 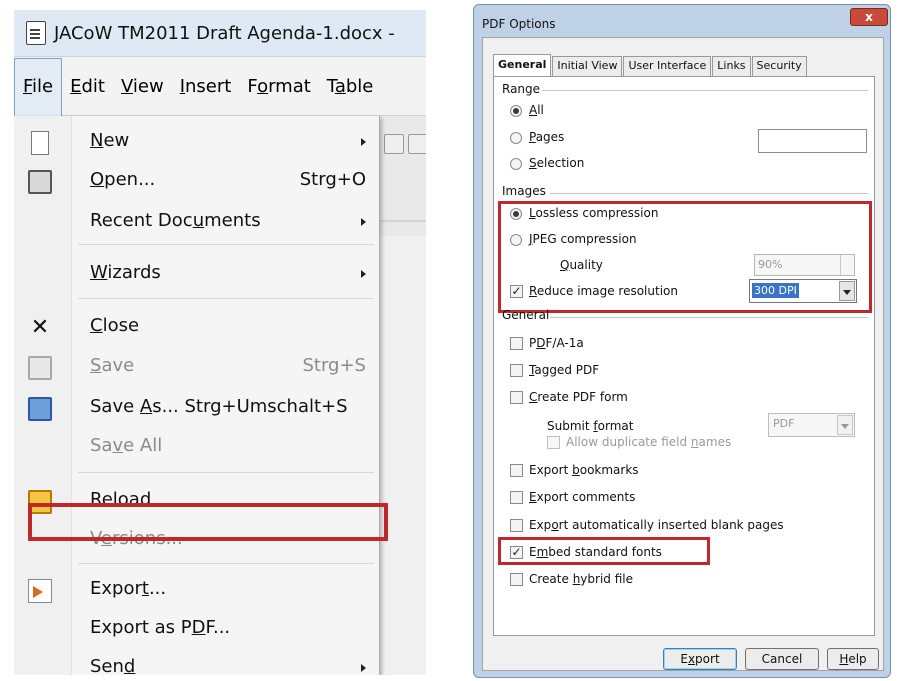 What do you see at coordinates (847, 291) in the screenshot?
I see `chevron-down-icon` at bounding box center [847, 291].